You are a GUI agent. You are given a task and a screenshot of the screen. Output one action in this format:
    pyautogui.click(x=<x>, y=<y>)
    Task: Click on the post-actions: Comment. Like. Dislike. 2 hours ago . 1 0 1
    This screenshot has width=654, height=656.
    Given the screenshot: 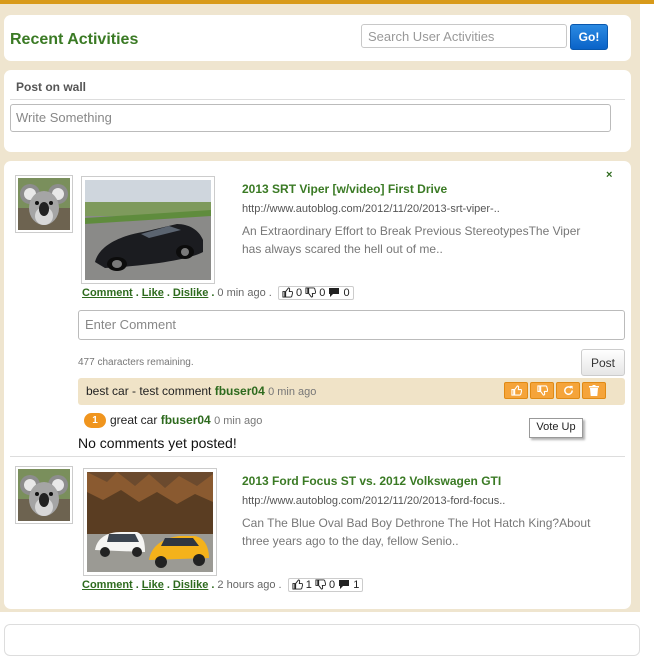 What is the action you would take?
    pyautogui.click(x=223, y=585)
    